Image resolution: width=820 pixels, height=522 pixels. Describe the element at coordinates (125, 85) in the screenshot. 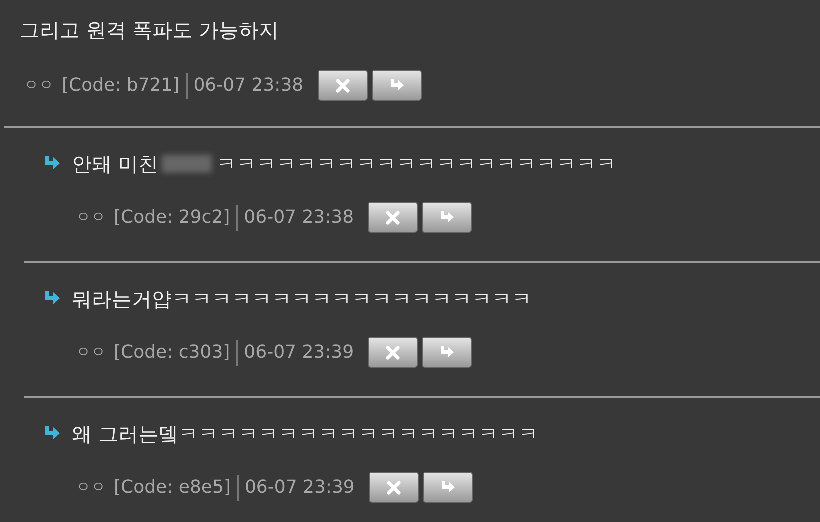

I see `comment-code: [Code: b721]` at that location.